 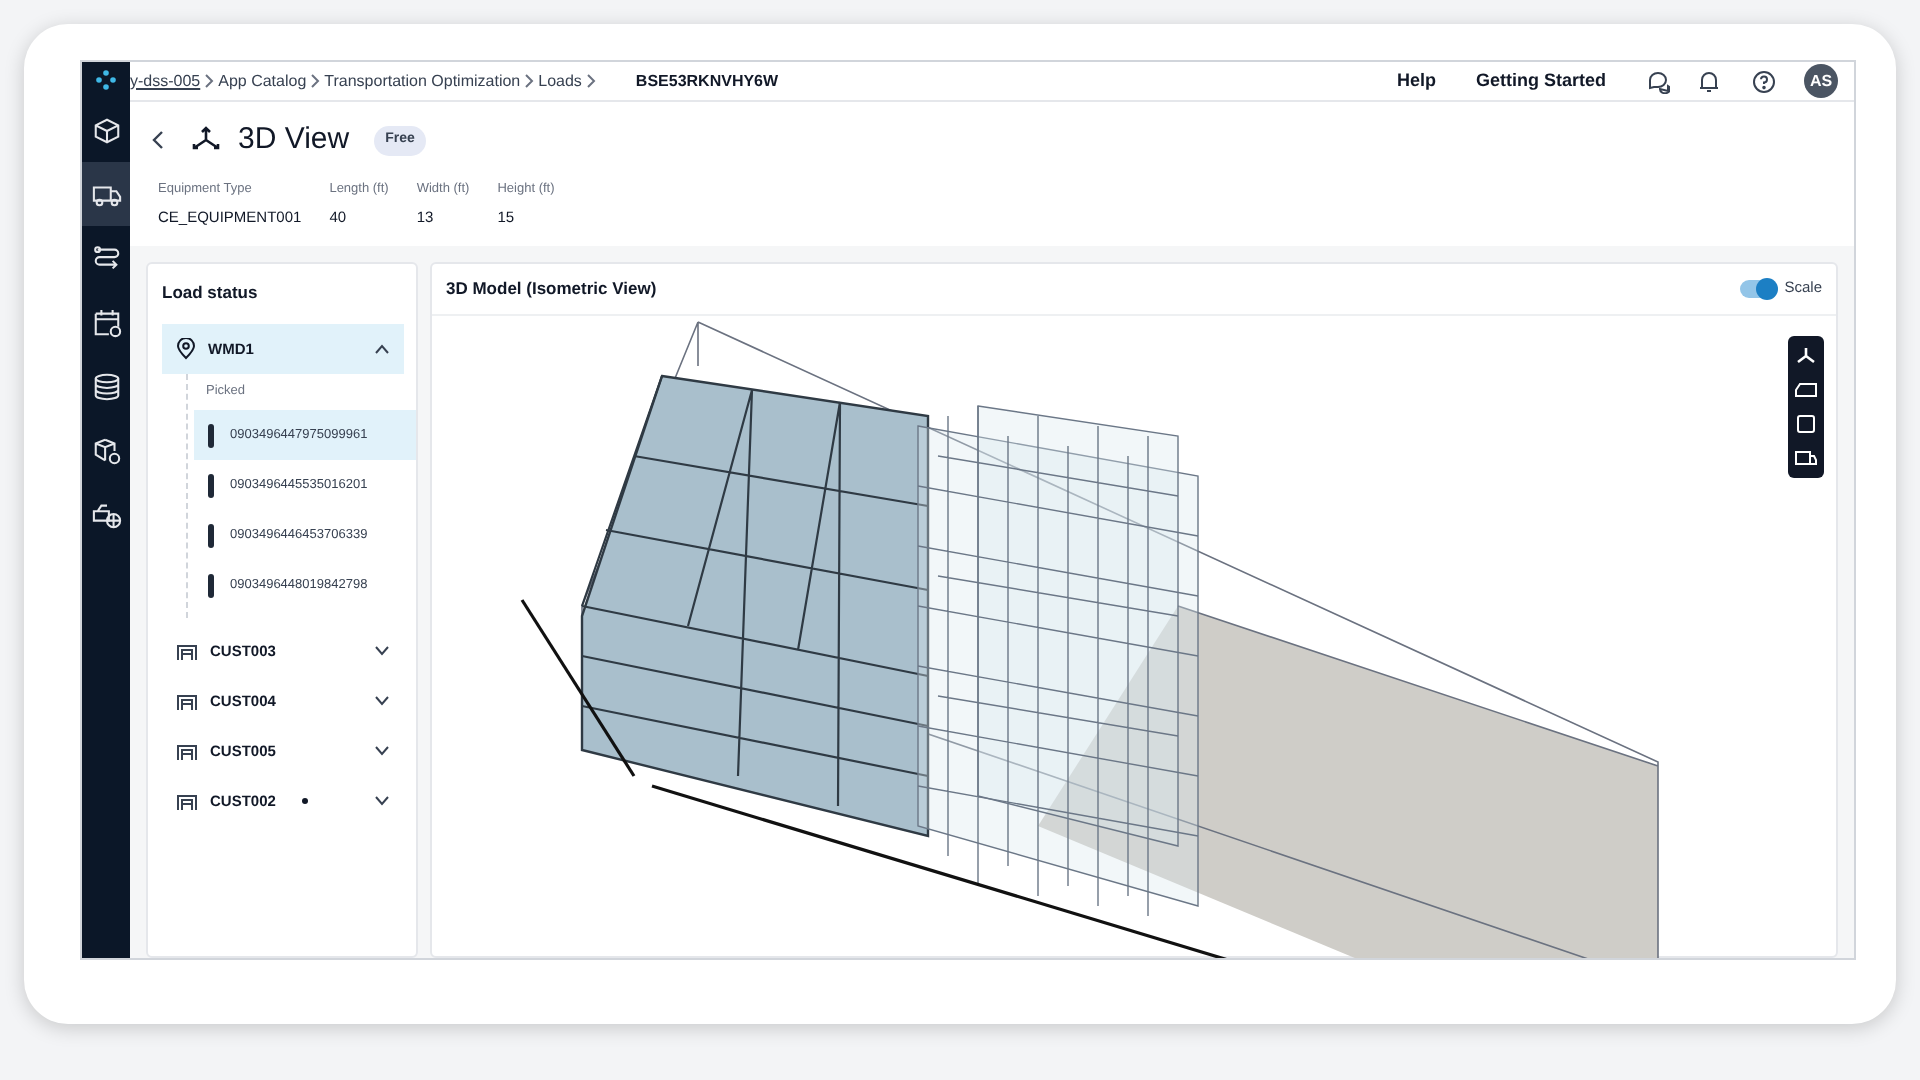 What do you see at coordinates (106, 194) in the screenshot?
I see `nav-item` at bounding box center [106, 194].